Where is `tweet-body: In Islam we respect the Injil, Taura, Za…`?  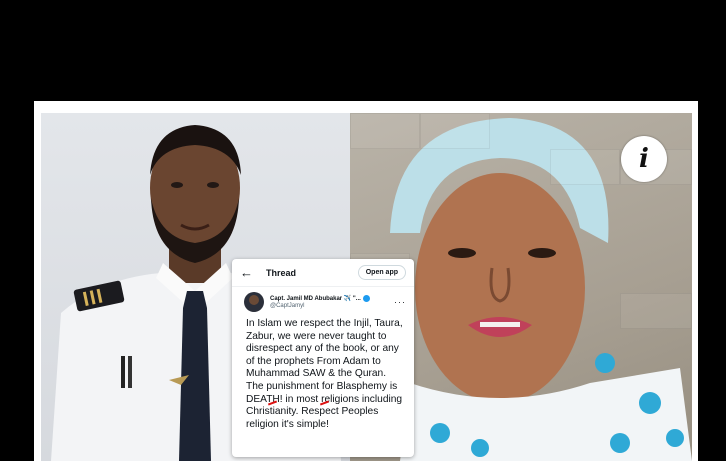 tweet-body: In Islam we respect the Injil, Taura, Za… is located at coordinates (324, 374).